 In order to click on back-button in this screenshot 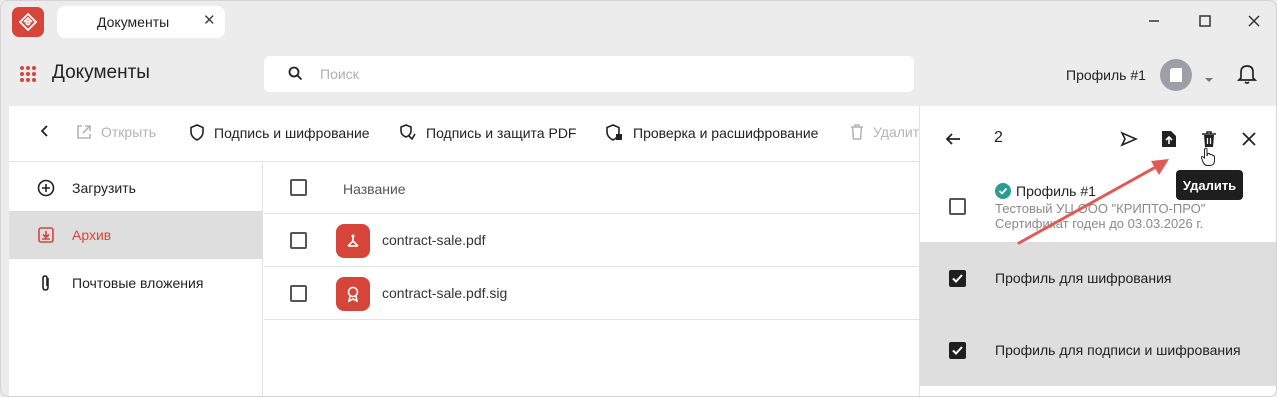, I will do `click(45, 131)`.